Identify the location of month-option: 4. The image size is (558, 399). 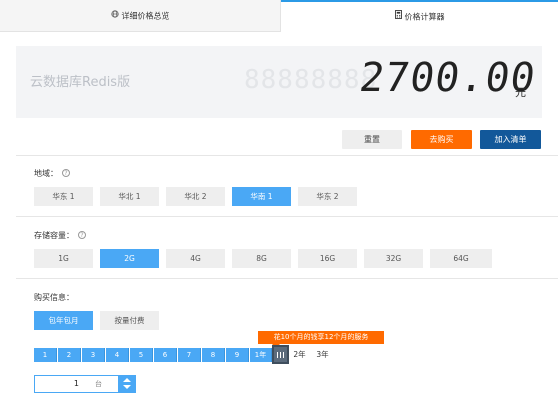
(117, 355).